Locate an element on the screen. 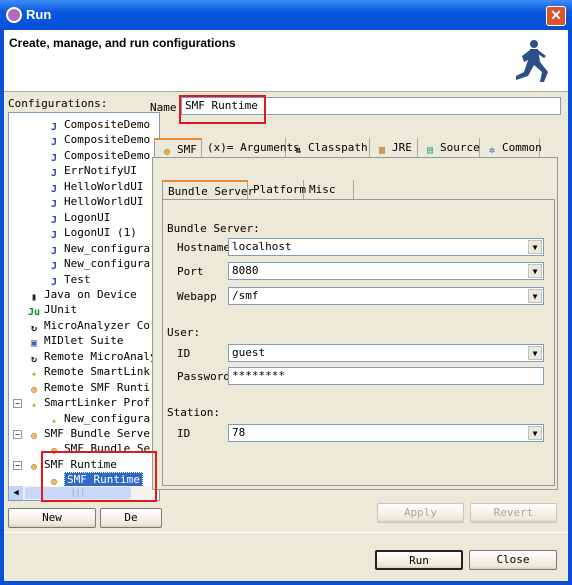 This screenshot has height=585, width=572. tab-classpath: ⇅ Classpath is located at coordinates (328, 148).